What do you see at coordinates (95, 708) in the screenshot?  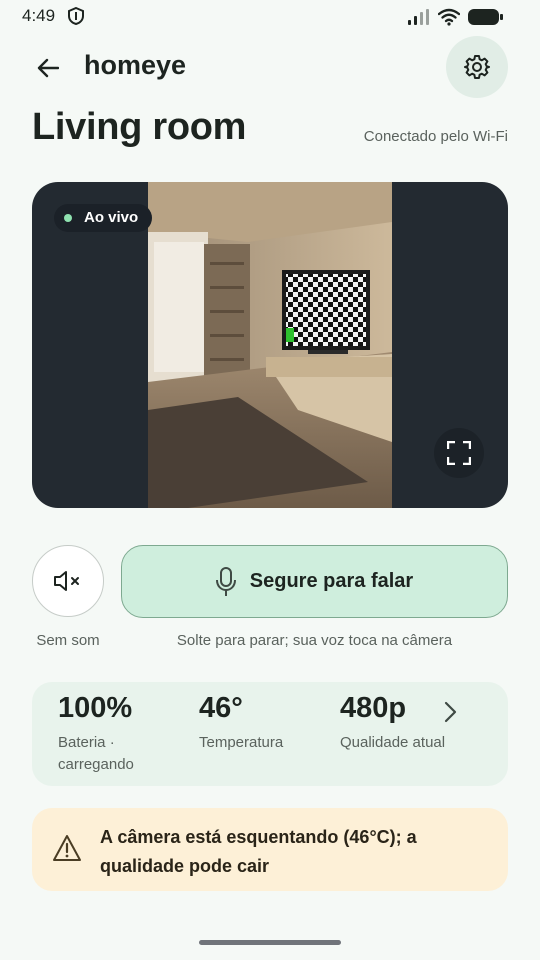 I see `battery-value: 100%` at bounding box center [95, 708].